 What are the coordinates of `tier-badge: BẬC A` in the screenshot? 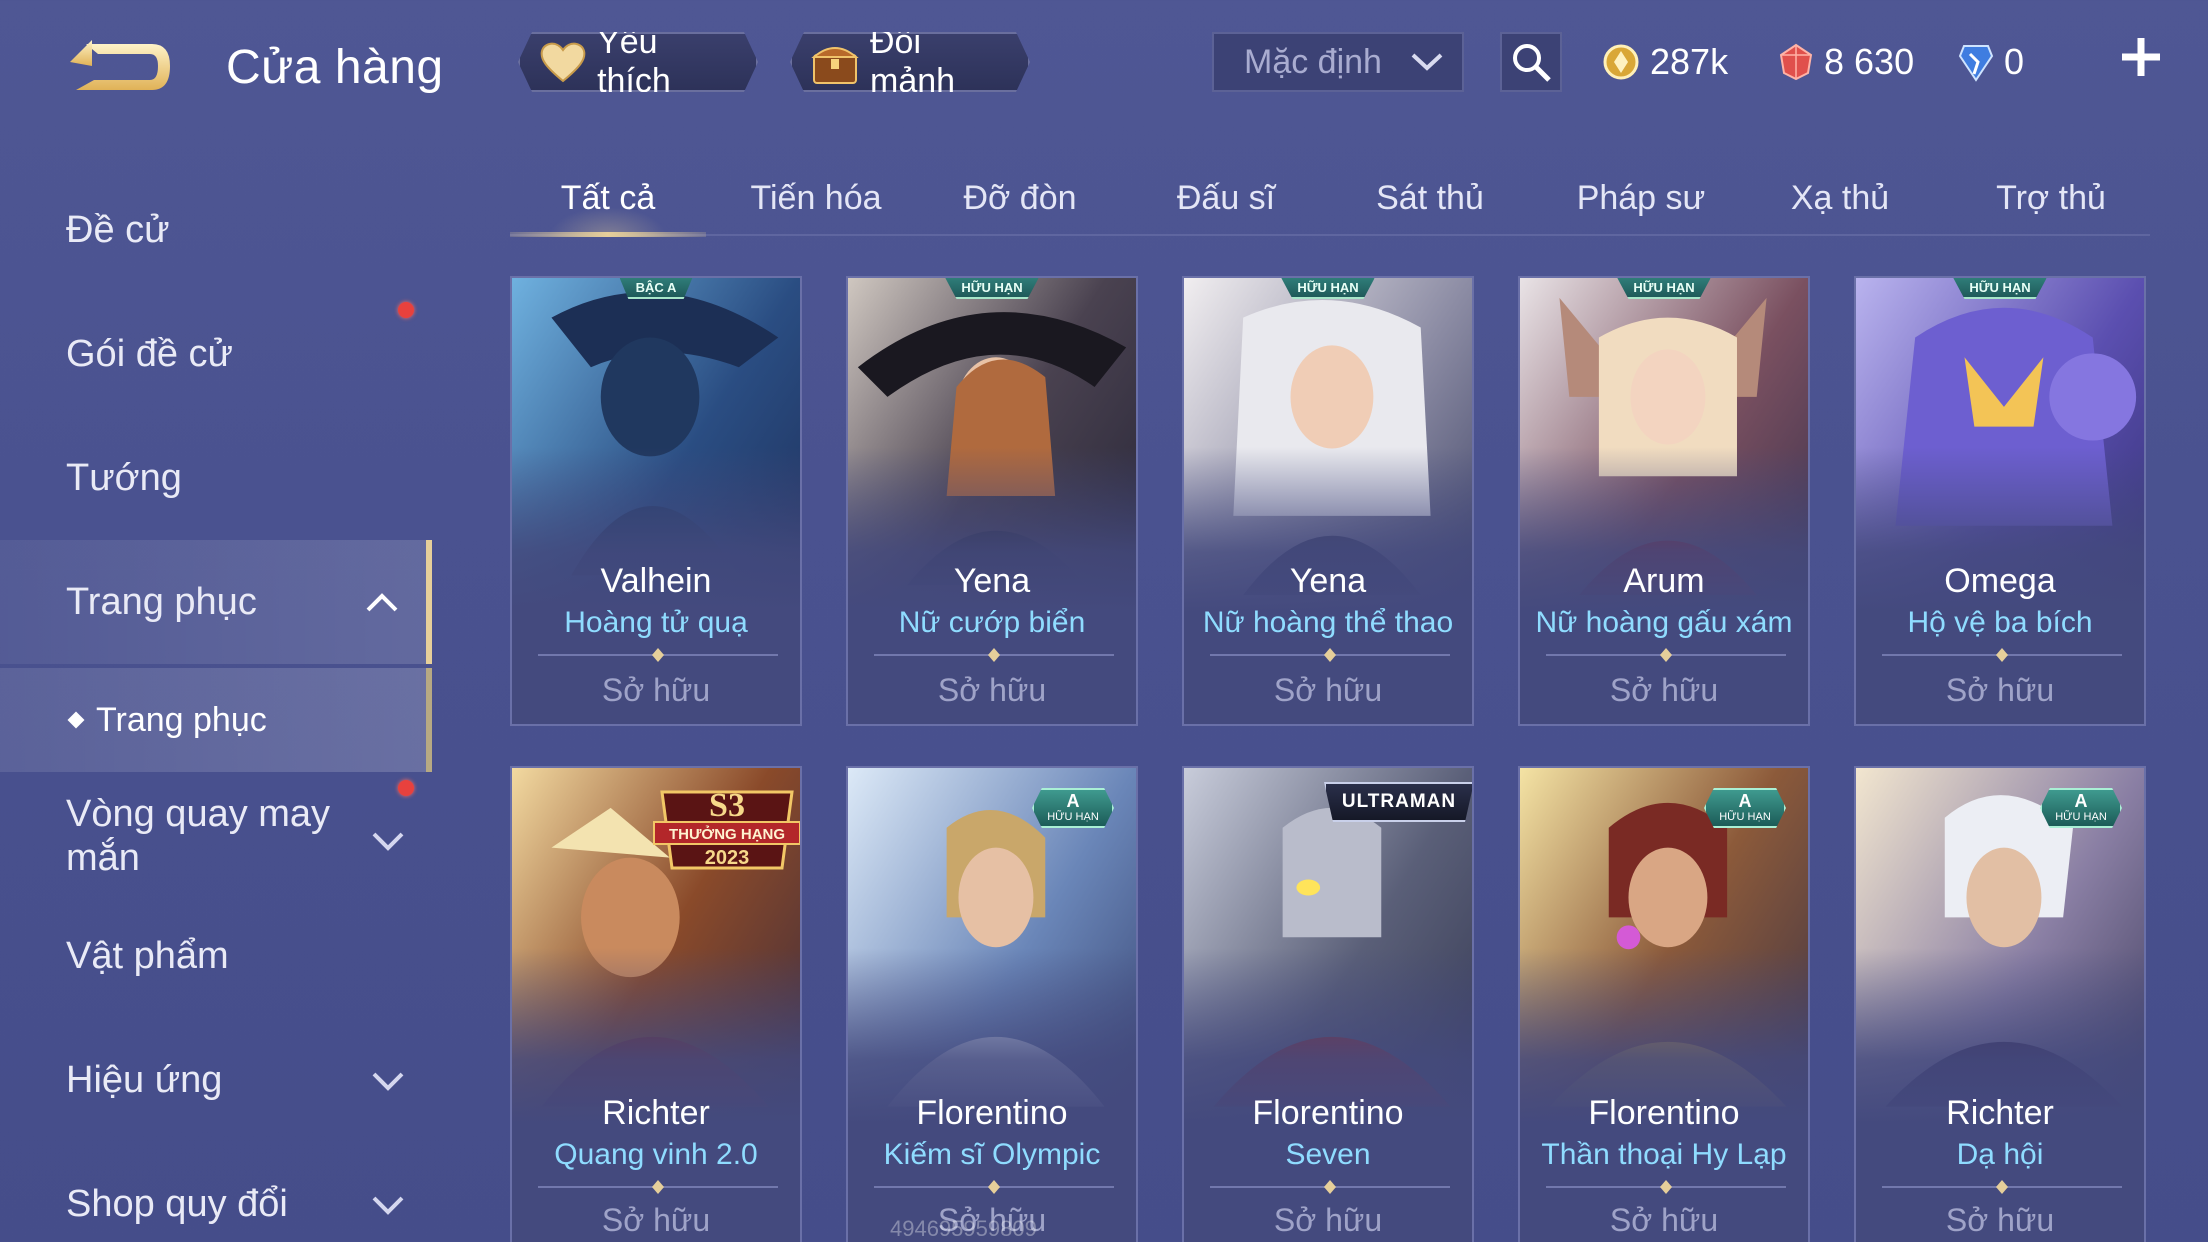 It's located at (656, 288).